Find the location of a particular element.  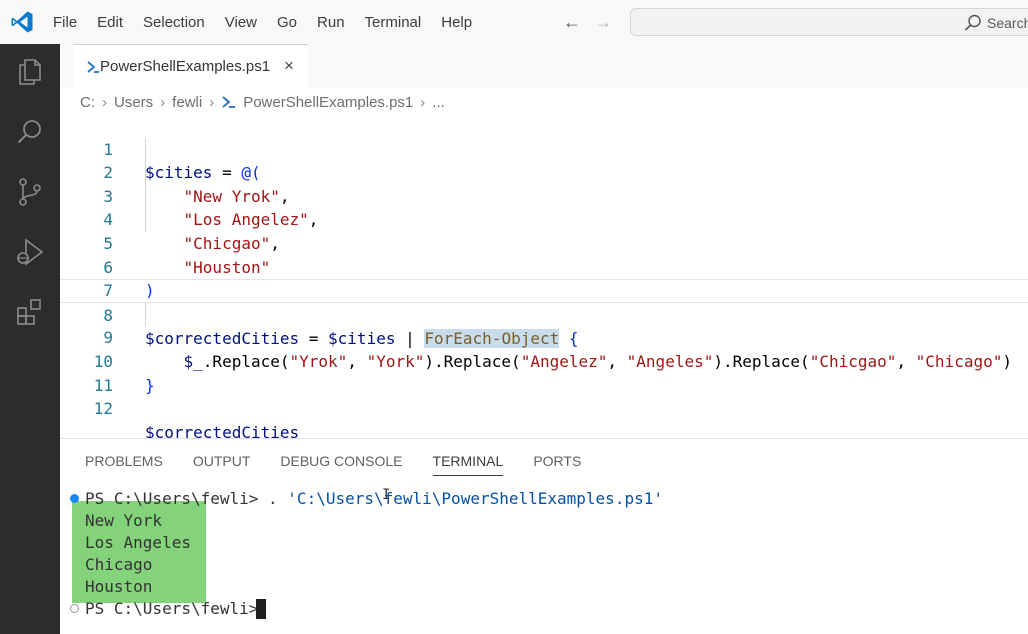

code-line: 6 ) is located at coordinates (544, 266).